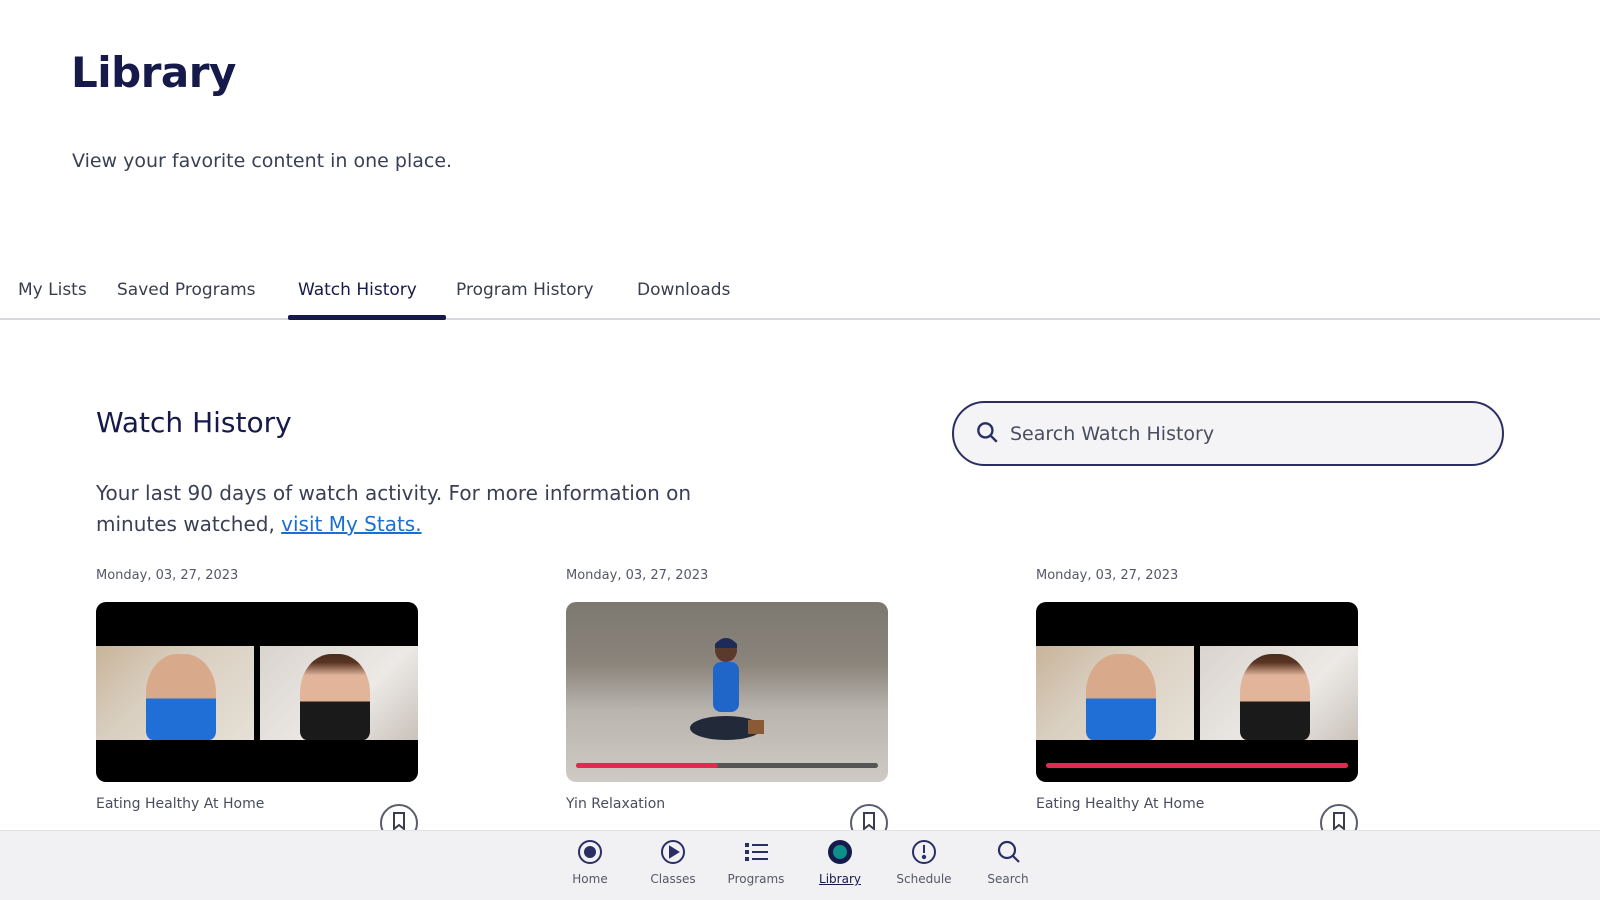 This screenshot has width=1600, height=900. Describe the element at coordinates (357, 290) in the screenshot. I see `tab-watch-history: Watch History` at that location.